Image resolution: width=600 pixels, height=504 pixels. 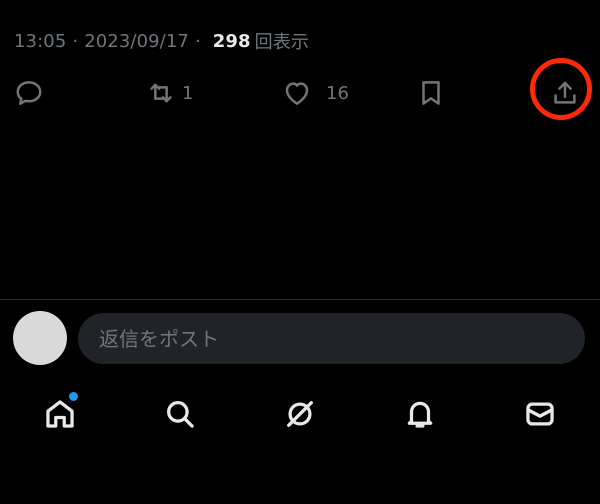 What do you see at coordinates (329, 338) in the screenshot?
I see `reply-input` at bounding box center [329, 338].